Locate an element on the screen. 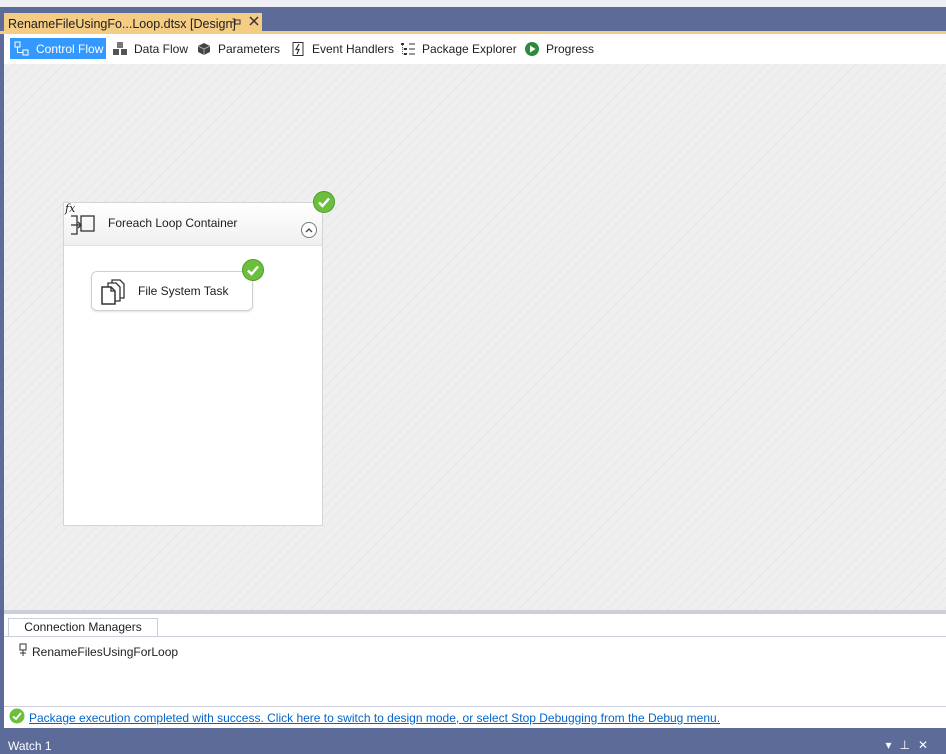 This screenshot has height=754, width=946. tab-package-explorer-label: Package Explorer is located at coordinates (469, 48).